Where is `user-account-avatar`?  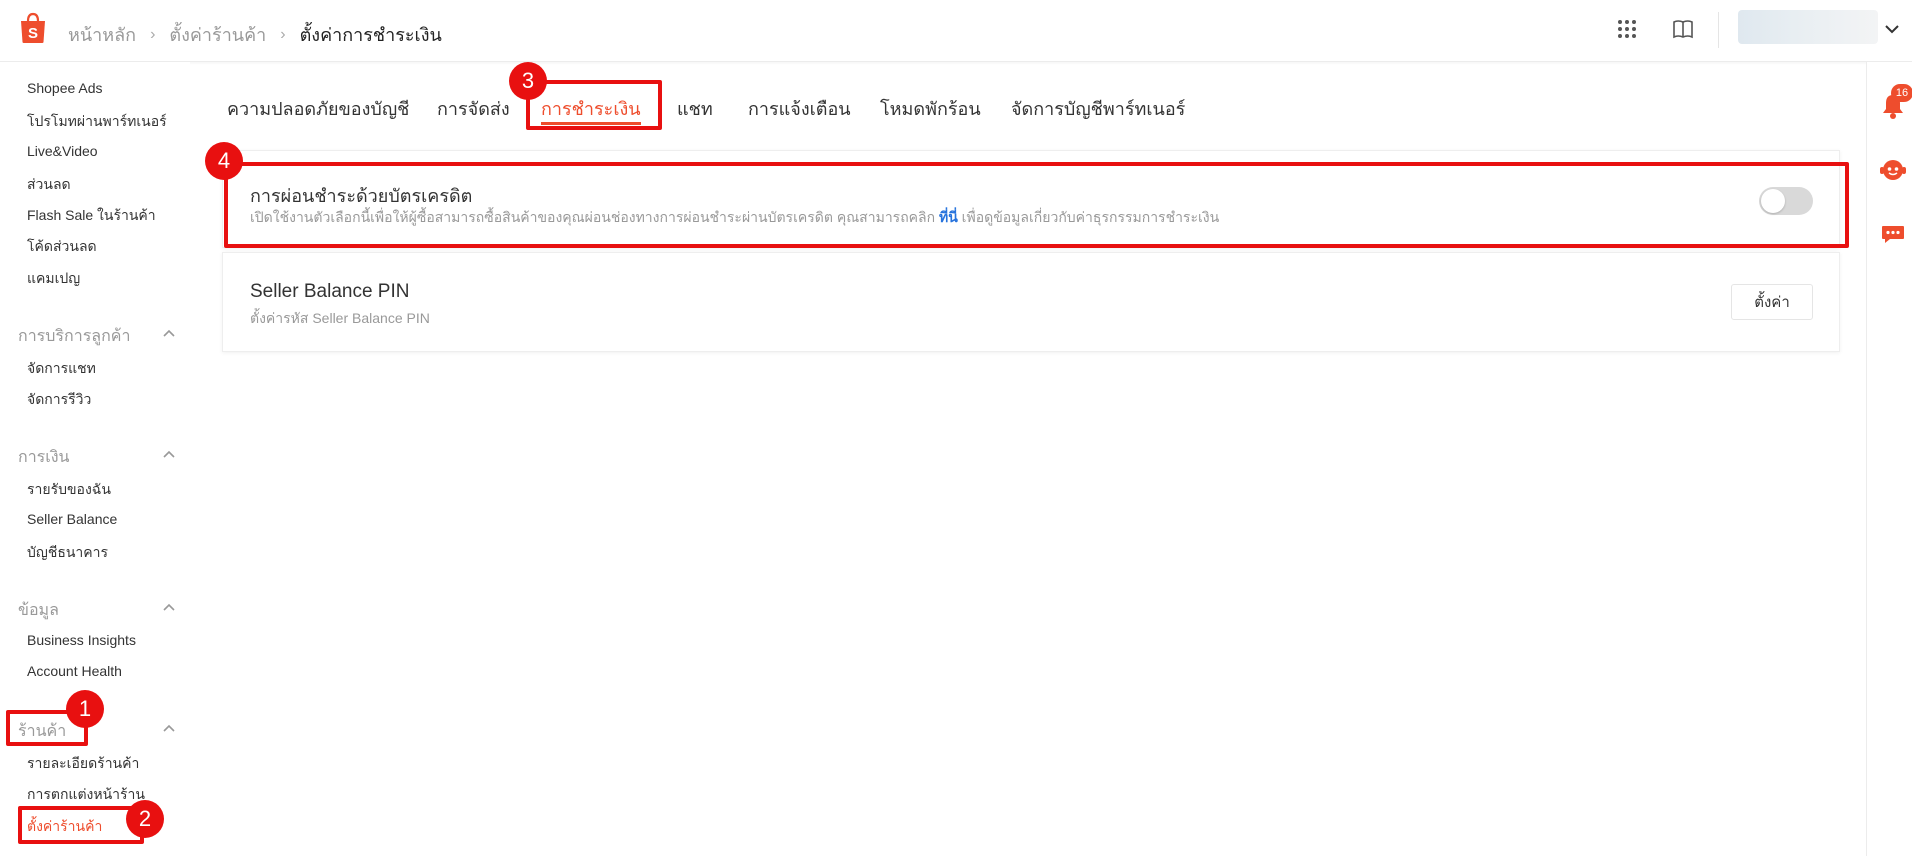 user-account-avatar is located at coordinates (1808, 27).